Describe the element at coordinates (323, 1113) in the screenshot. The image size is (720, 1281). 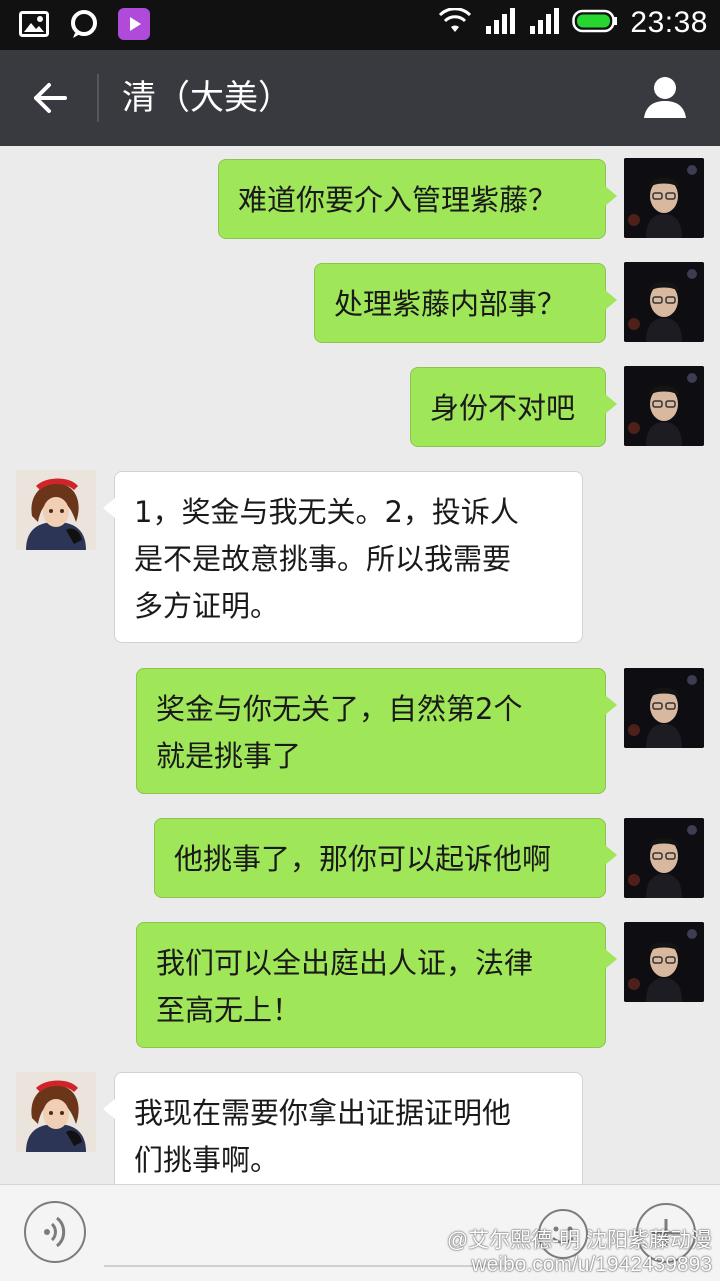
I see `message-text-line: 我现在需要你拿出证据证明他` at that location.